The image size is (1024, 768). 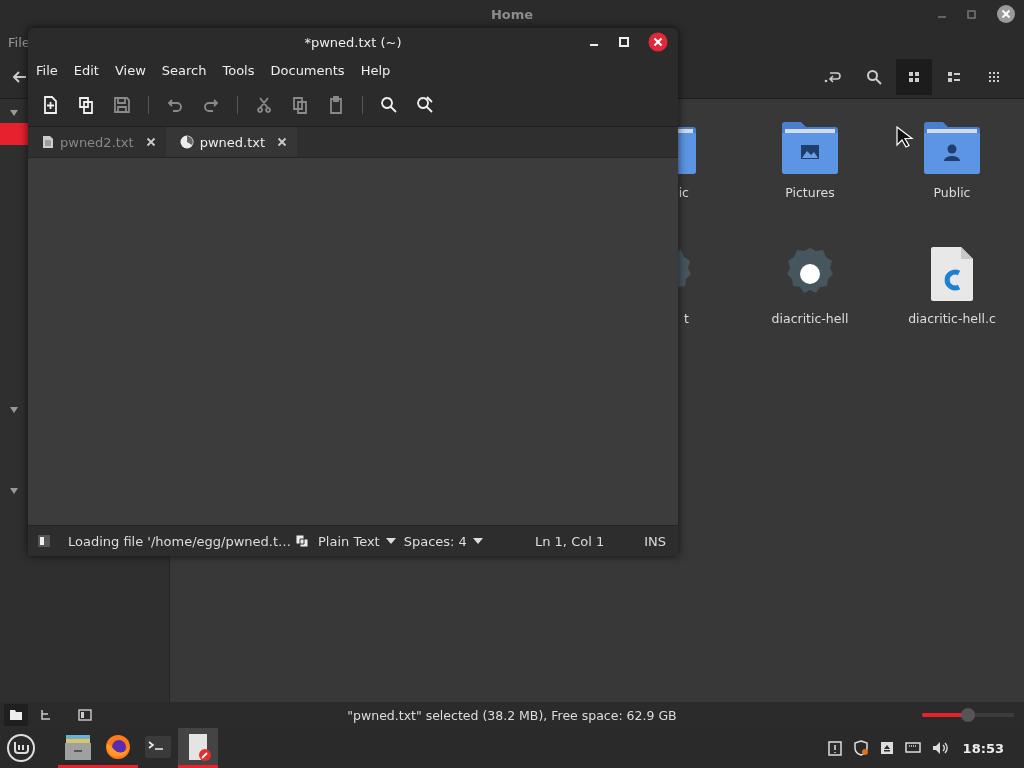 What do you see at coordinates (184, 70) in the screenshot?
I see `menu-item: Search` at bounding box center [184, 70].